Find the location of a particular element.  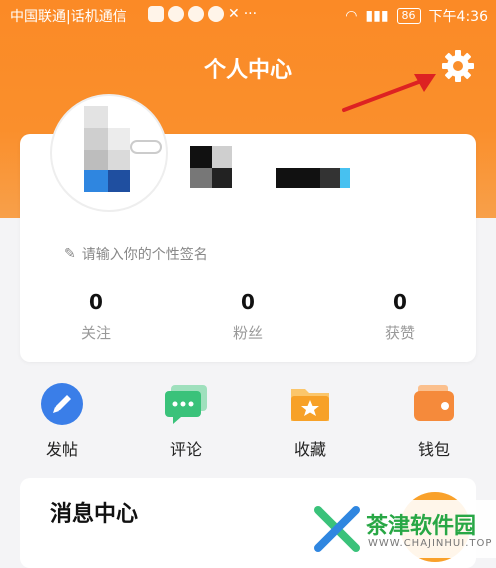

signature-field: ✎ 请输入你的个性签名 is located at coordinates (136, 254).